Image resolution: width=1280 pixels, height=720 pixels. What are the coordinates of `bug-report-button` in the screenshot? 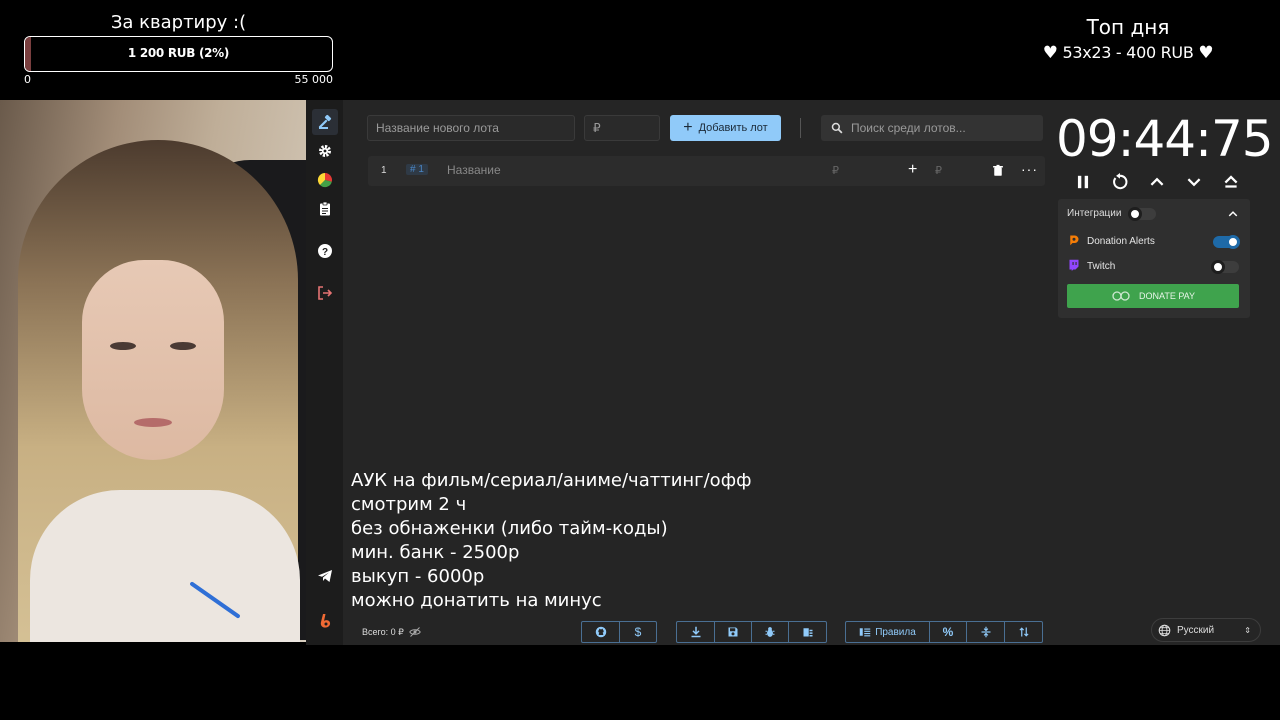 It's located at (770, 632).